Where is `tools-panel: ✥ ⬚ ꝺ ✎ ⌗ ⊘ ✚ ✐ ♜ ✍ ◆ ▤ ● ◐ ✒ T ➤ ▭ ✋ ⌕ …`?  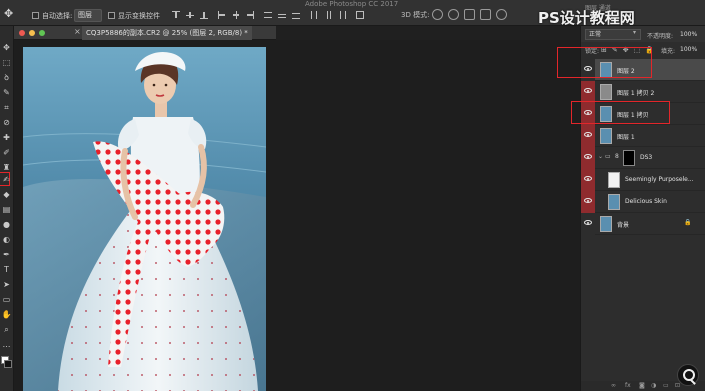 tools-panel: ✥ ⬚ ꝺ ✎ ⌗ ⊘ ✚ ✐ ♜ ✍ ◆ ▤ ● ◐ ✒ T ➤ ▭ ✋ ⌕ … is located at coordinates (7, 208).